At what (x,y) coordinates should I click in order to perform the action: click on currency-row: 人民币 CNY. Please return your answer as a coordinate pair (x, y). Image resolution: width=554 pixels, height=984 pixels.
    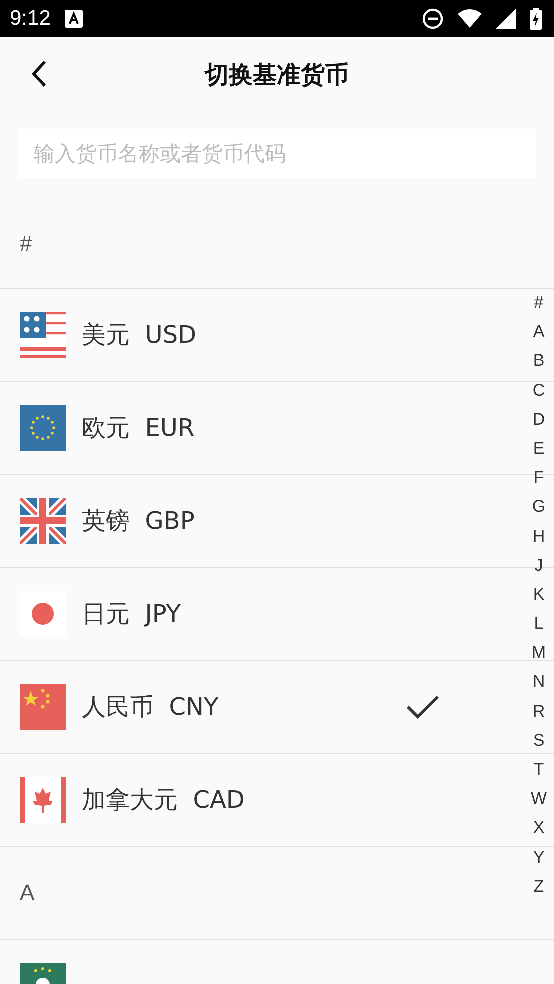
    Looking at the image, I should click on (255, 707).